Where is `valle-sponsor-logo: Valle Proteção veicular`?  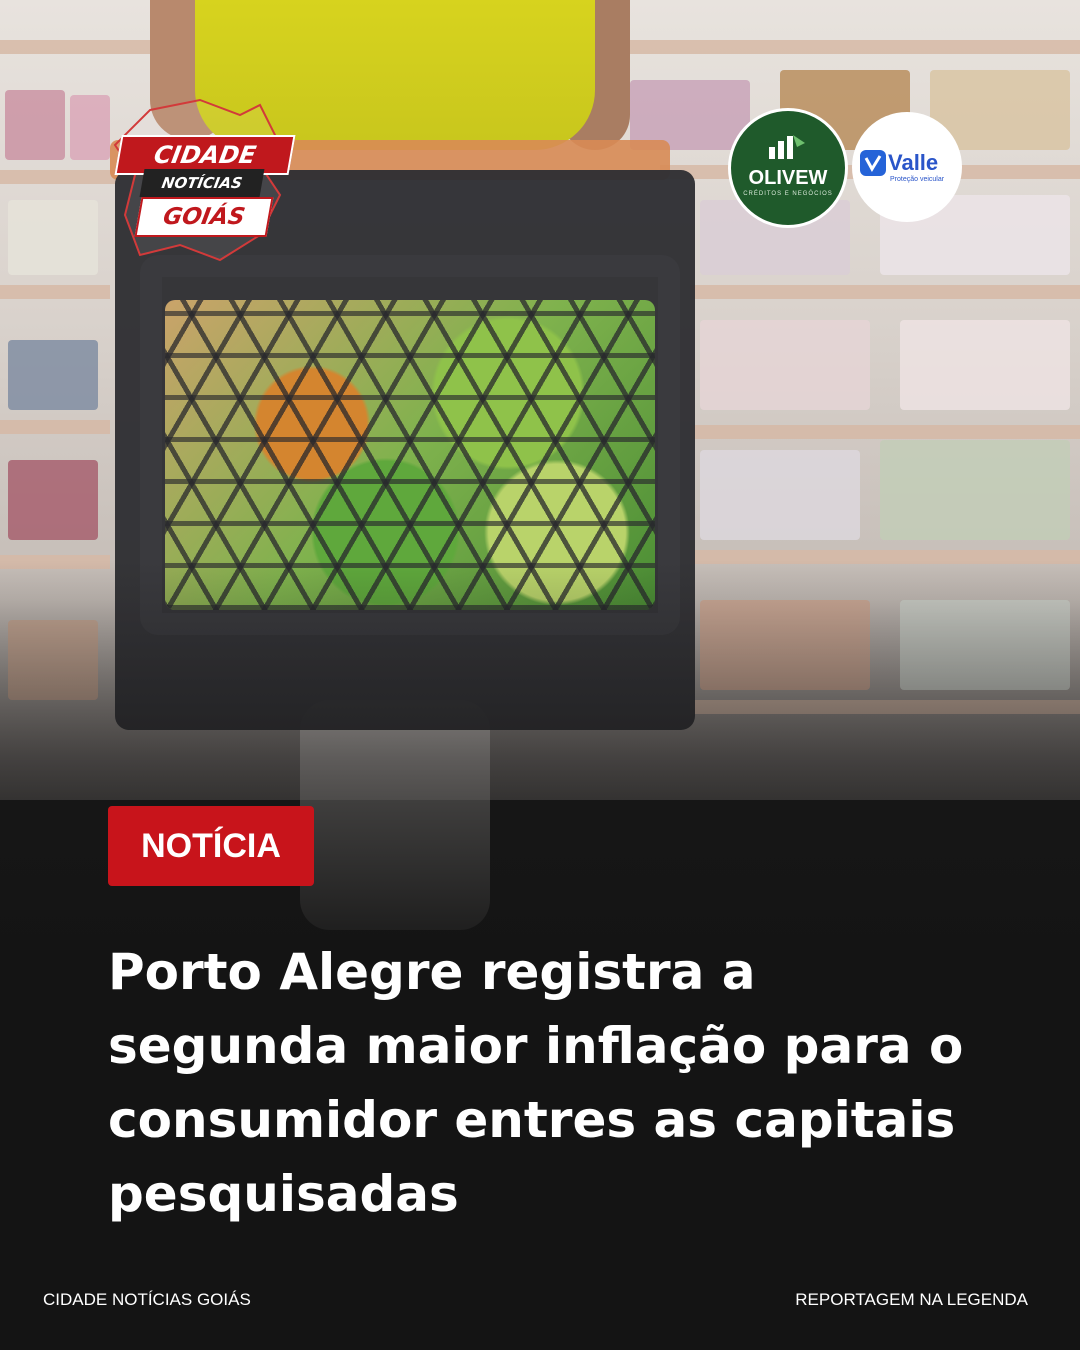
valle-sponsor-logo: Valle Proteção veicular is located at coordinates (907, 167).